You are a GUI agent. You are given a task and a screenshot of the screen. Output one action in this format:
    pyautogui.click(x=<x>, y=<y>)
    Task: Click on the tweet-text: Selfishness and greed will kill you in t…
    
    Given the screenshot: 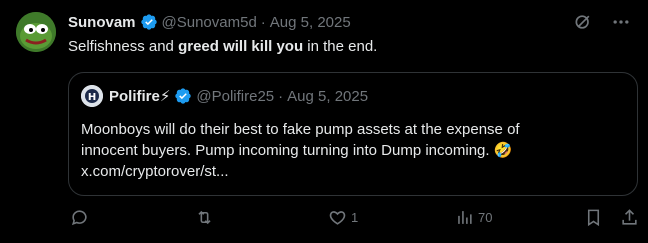 What is the action you would take?
    pyautogui.click(x=222, y=47)
    